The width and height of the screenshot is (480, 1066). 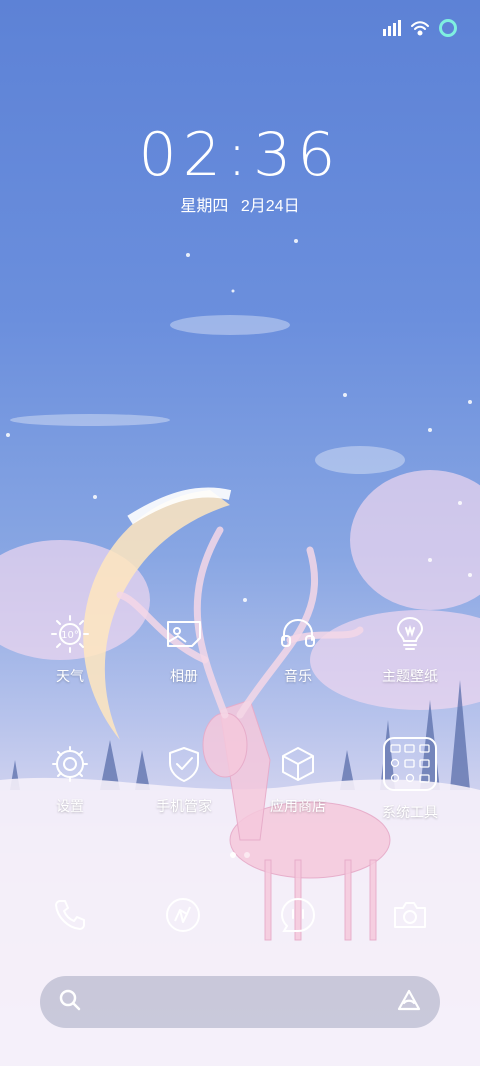 What do you see at coordinates (298, 676) in the screenshot?
I see `app-label: 音乐` at bounding box center [298, 676].